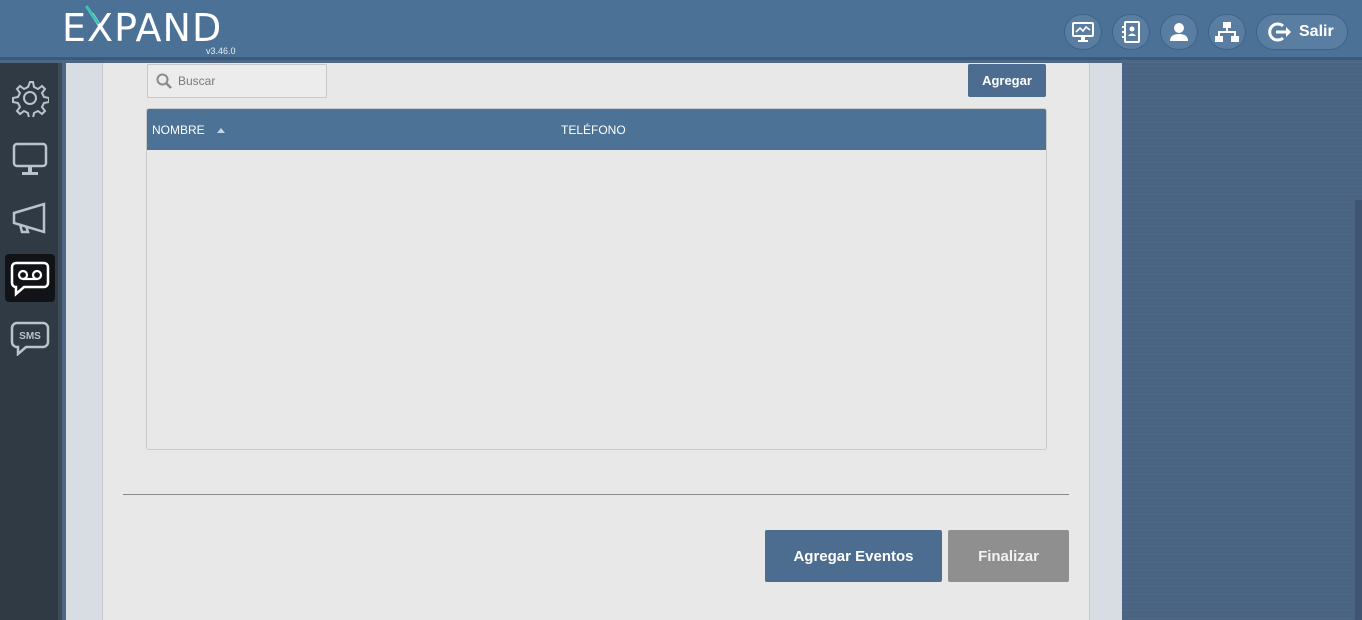 The width and height of the screenshot is (1362, 620). I want to click on dashboard-monitor-icon, so click(1083, 32).